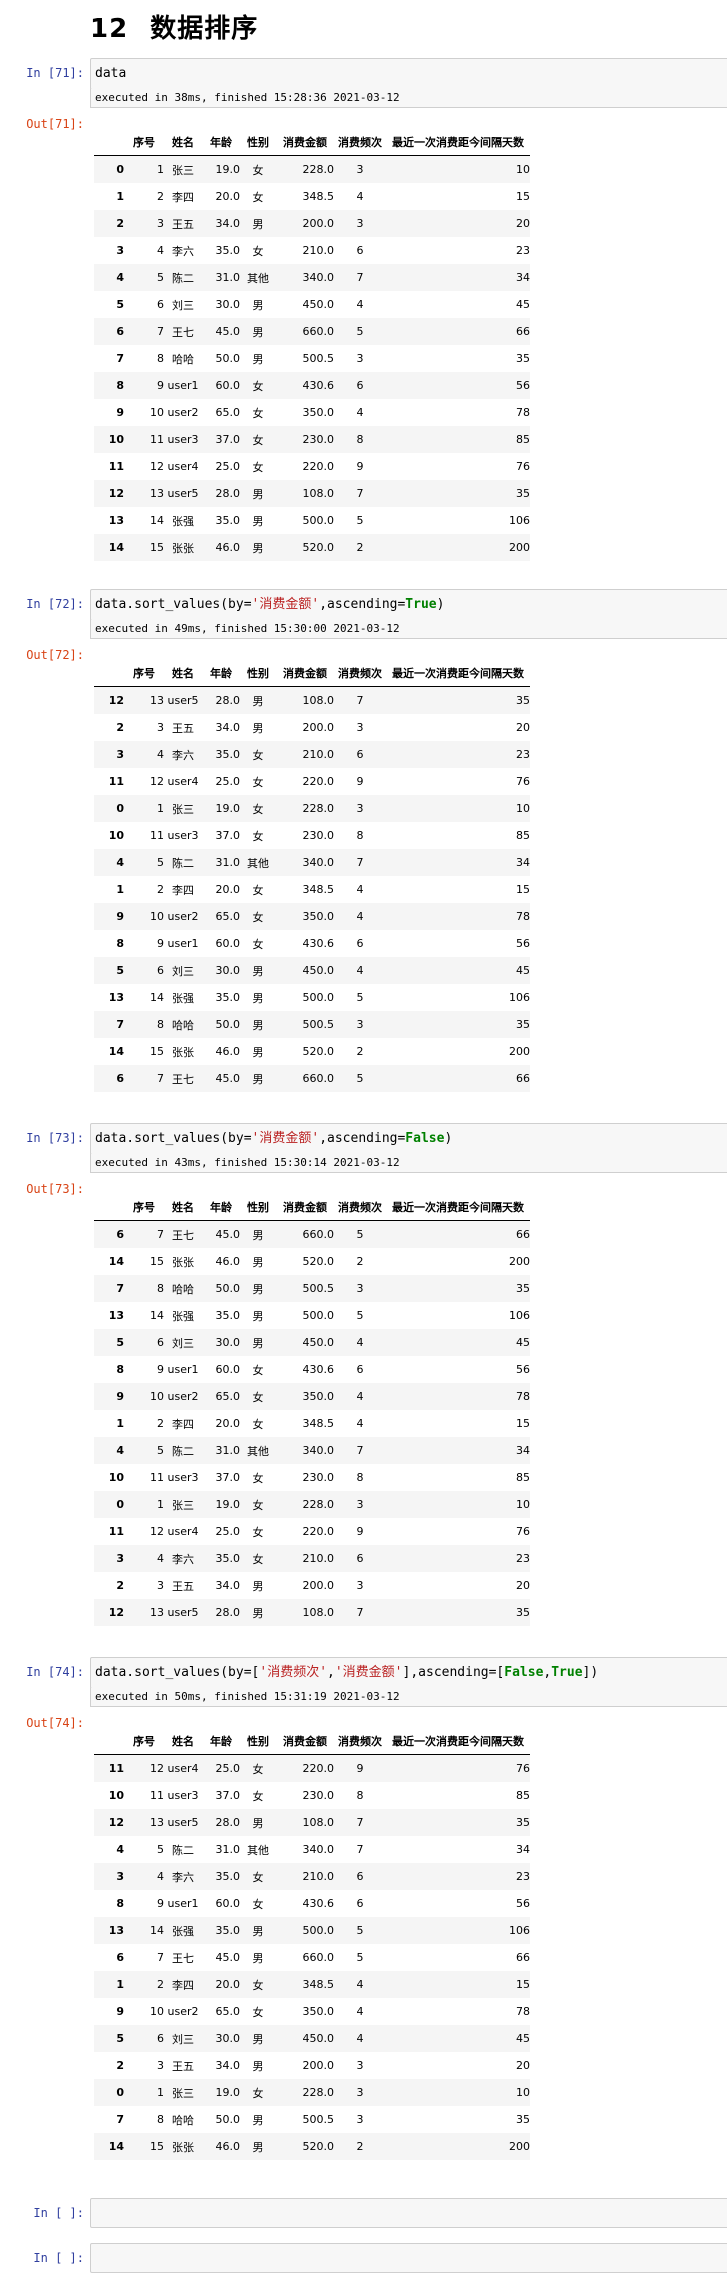 The image size is (727, 2273). Describe the element at coordinates (228, 412) in the screenshot. I see `table-cell: 65.0` at that location.